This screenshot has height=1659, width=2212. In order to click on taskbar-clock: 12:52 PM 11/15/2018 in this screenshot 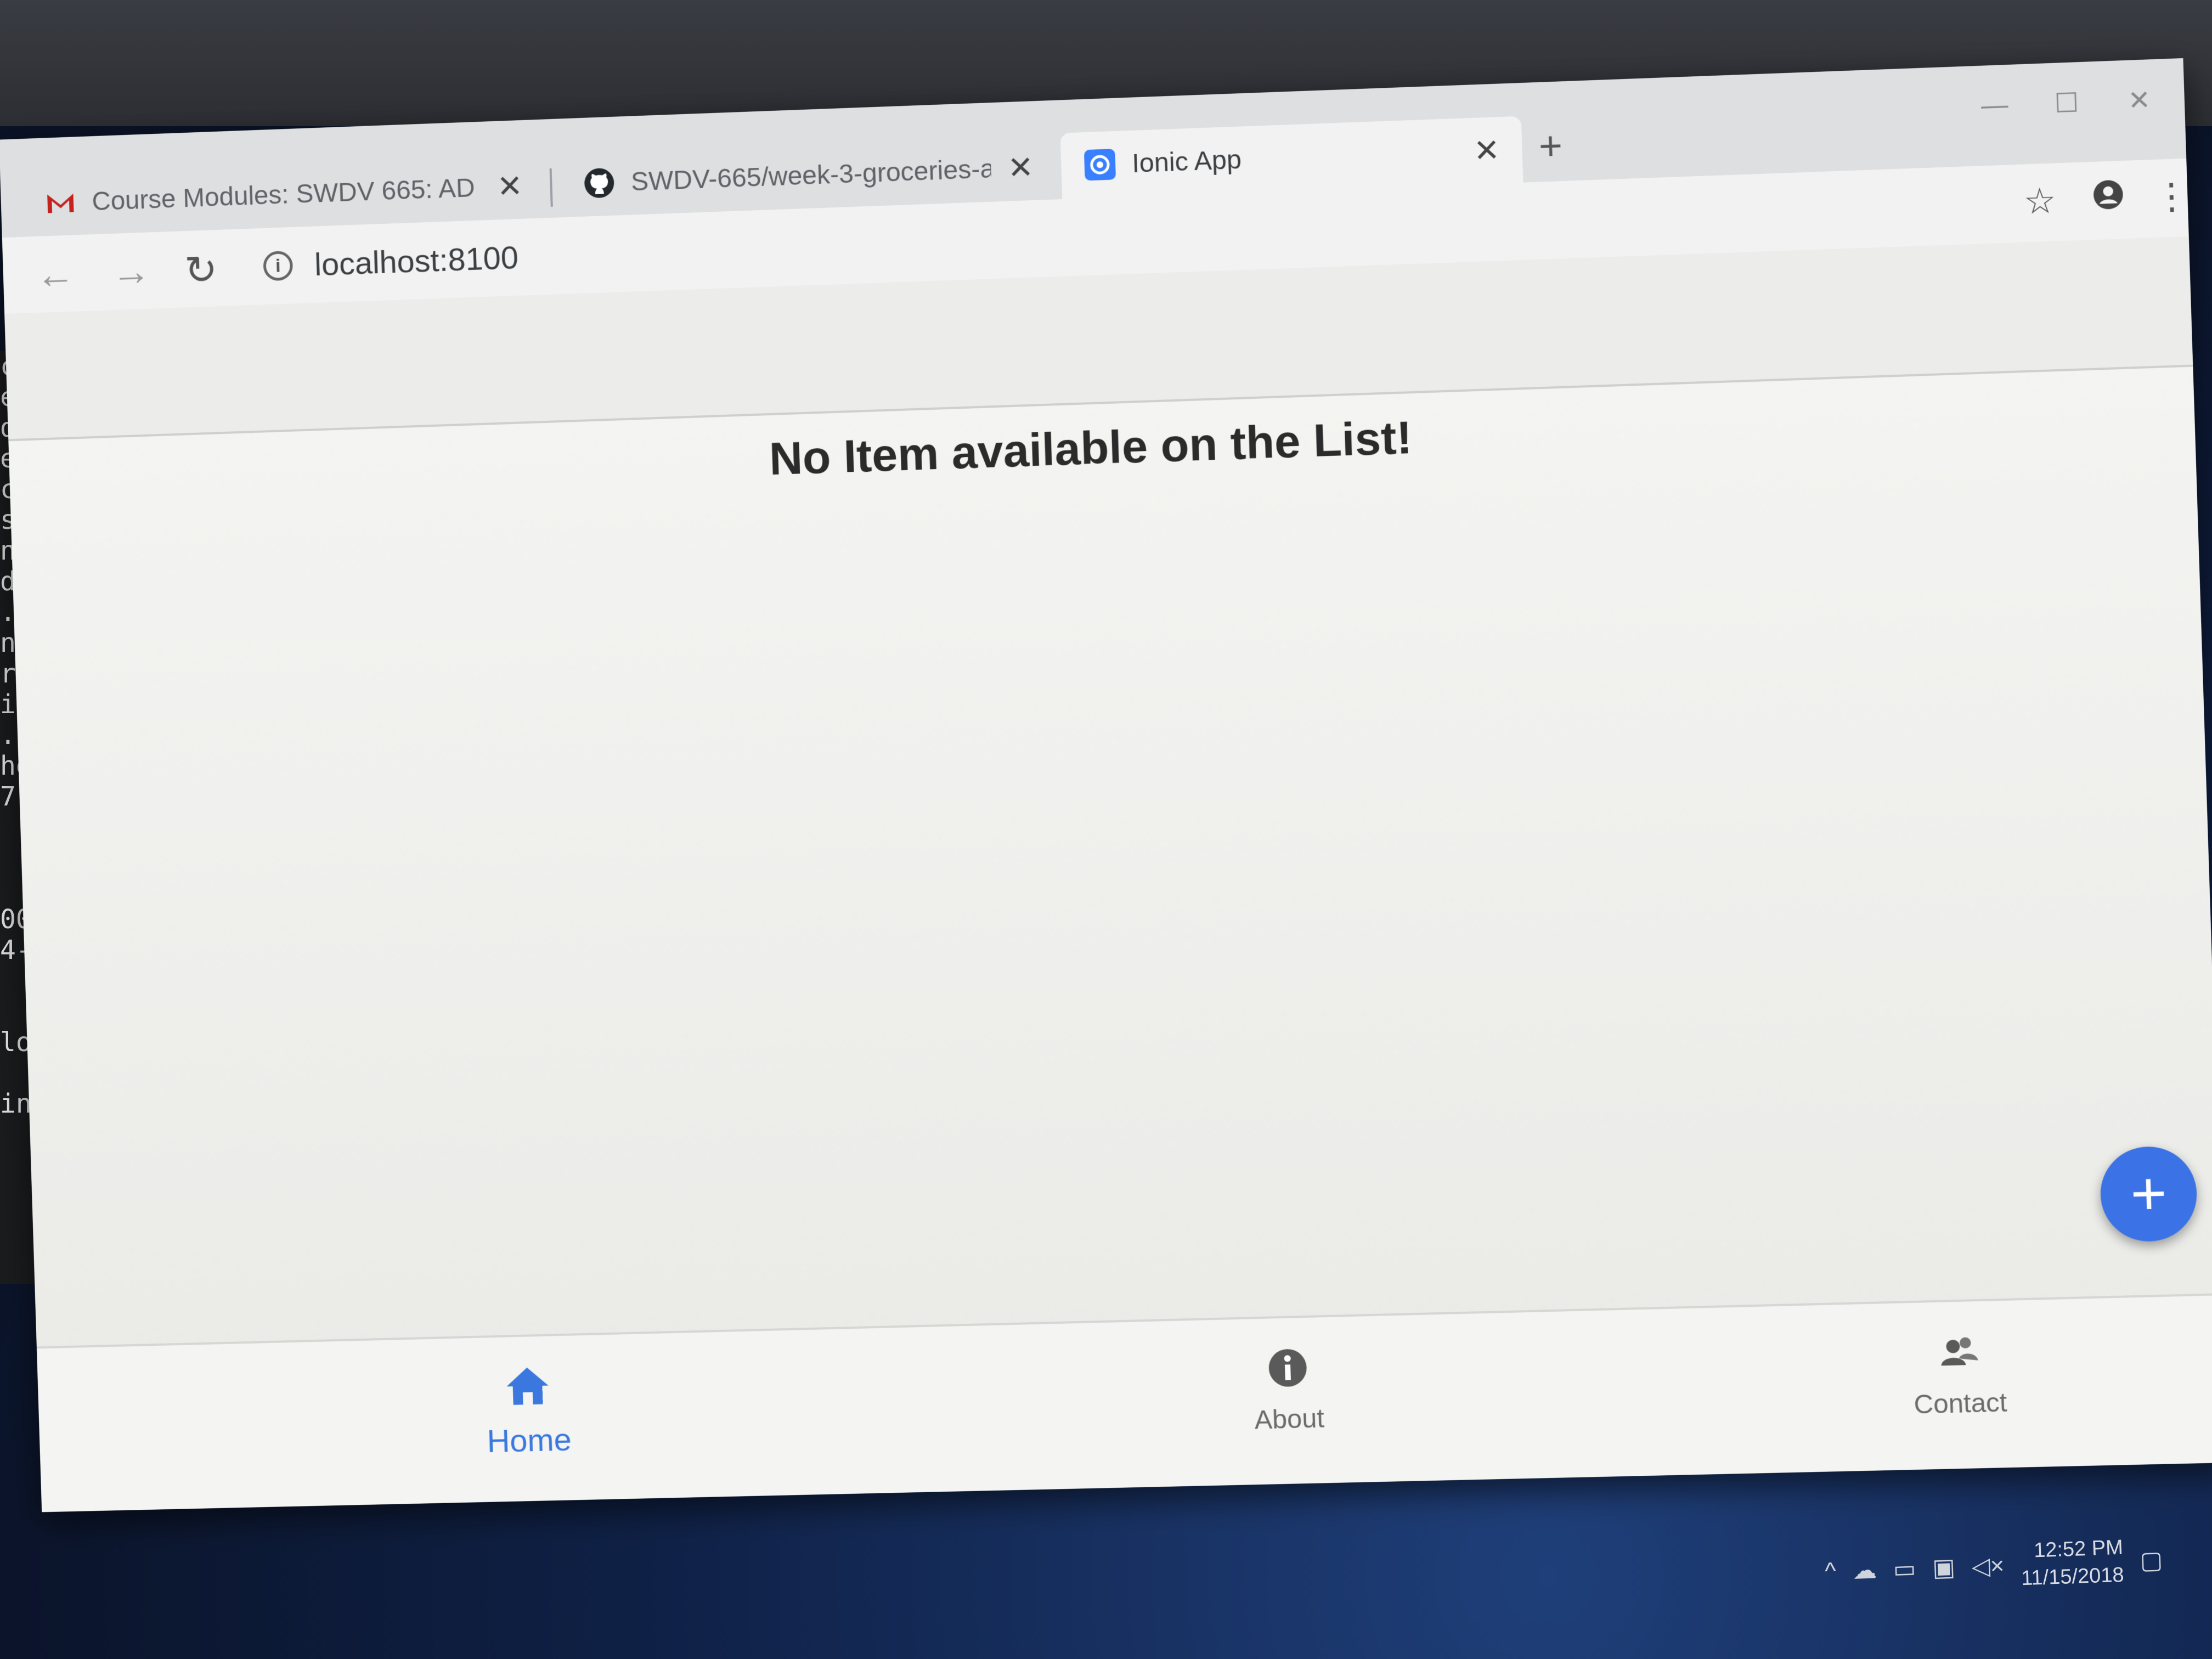, I will do `click(2071, 1563)`.